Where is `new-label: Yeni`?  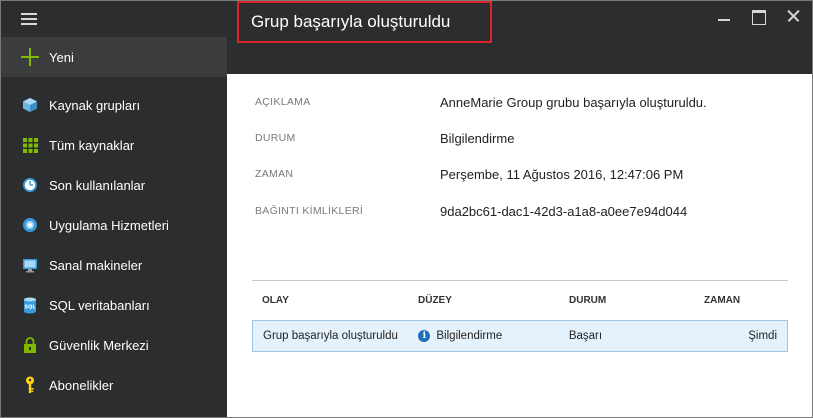 new-label: Yeni is located at coordinates (61, 57).